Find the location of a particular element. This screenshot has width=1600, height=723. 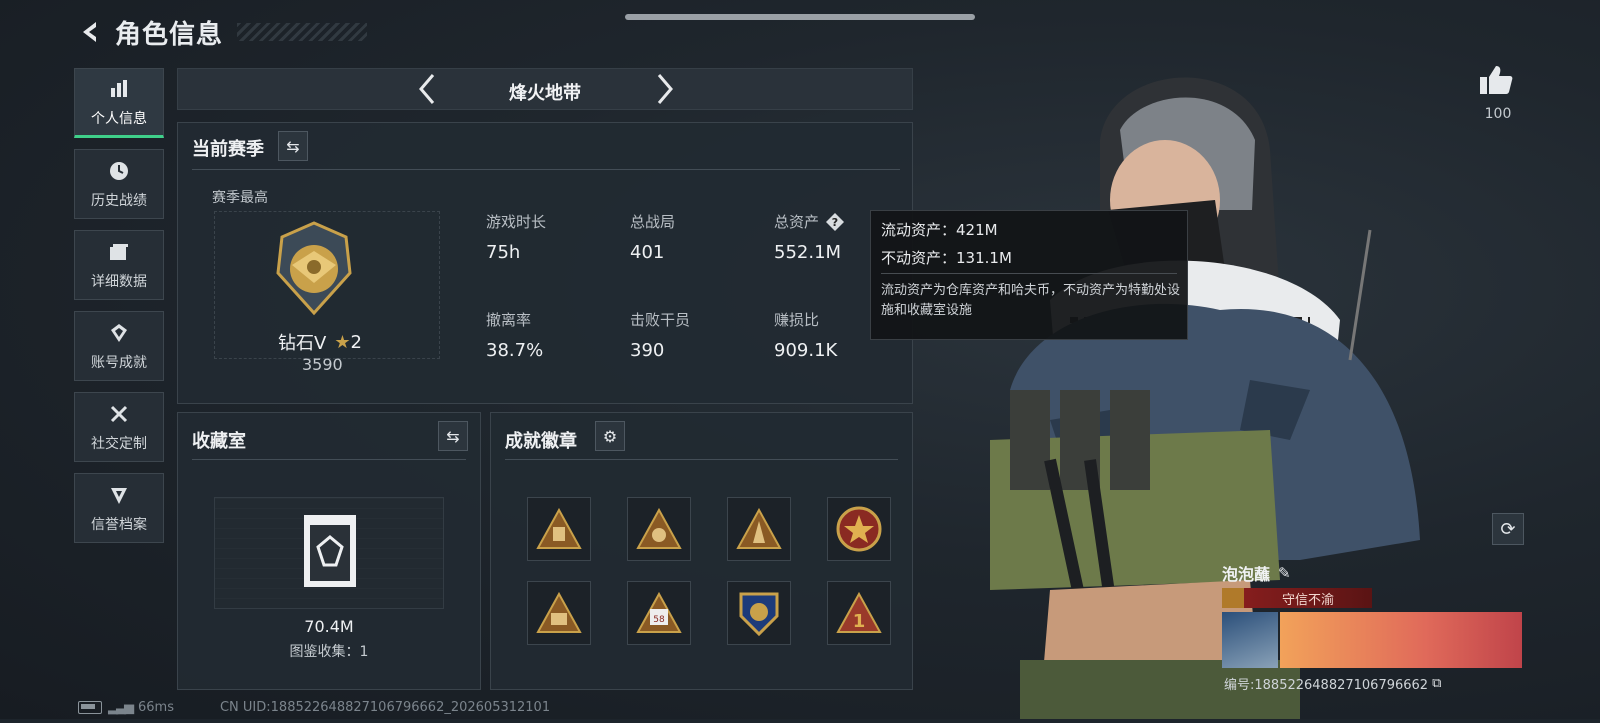

likes-count: 100 is located at coordinates (1498, 114).